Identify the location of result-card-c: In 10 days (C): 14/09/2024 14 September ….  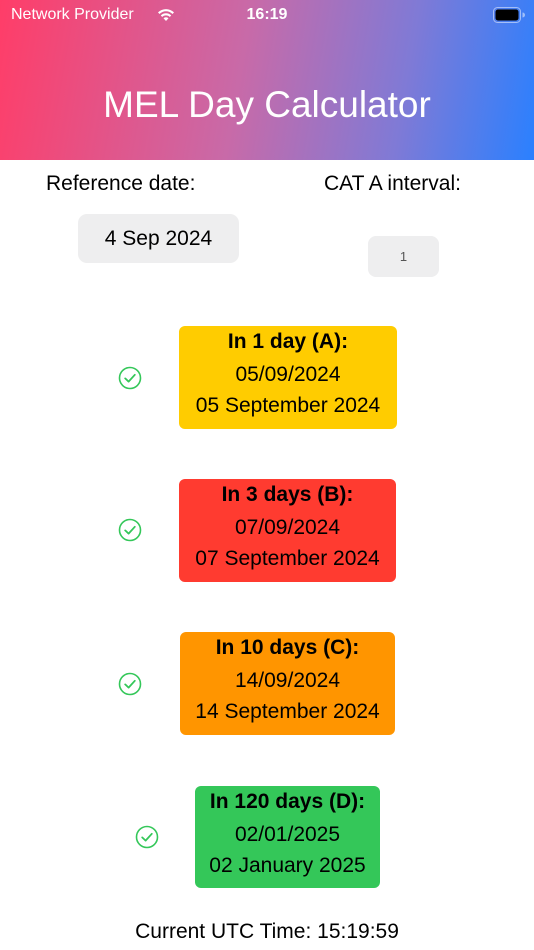
(287, 683).